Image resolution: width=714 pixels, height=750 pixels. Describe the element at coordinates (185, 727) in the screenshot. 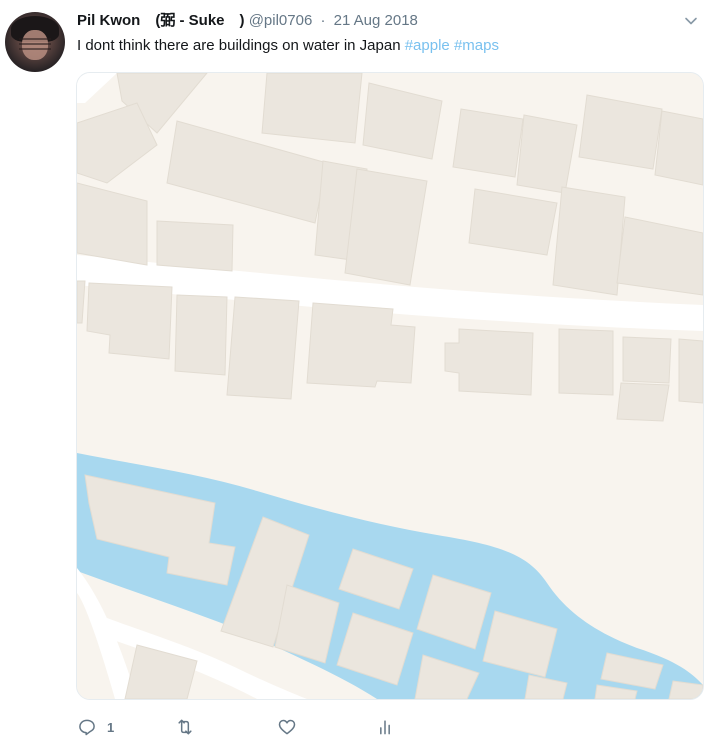

I see `retweet-icon` at that location.